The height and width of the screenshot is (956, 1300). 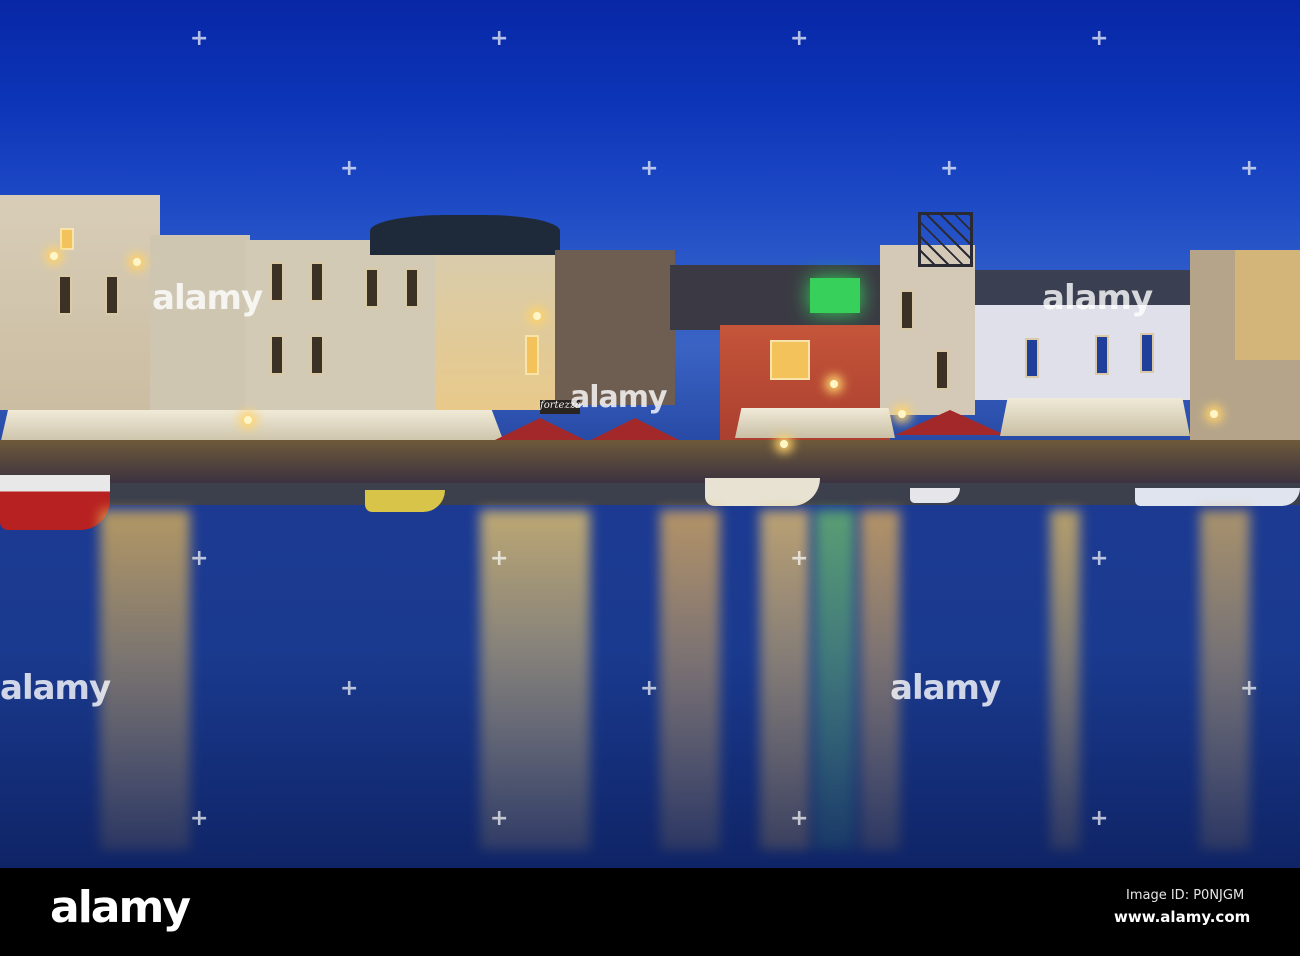 What do you see at coordinates (55, 502) in the screenshot?
I see `red-boat` at bounding box center [55, 502].